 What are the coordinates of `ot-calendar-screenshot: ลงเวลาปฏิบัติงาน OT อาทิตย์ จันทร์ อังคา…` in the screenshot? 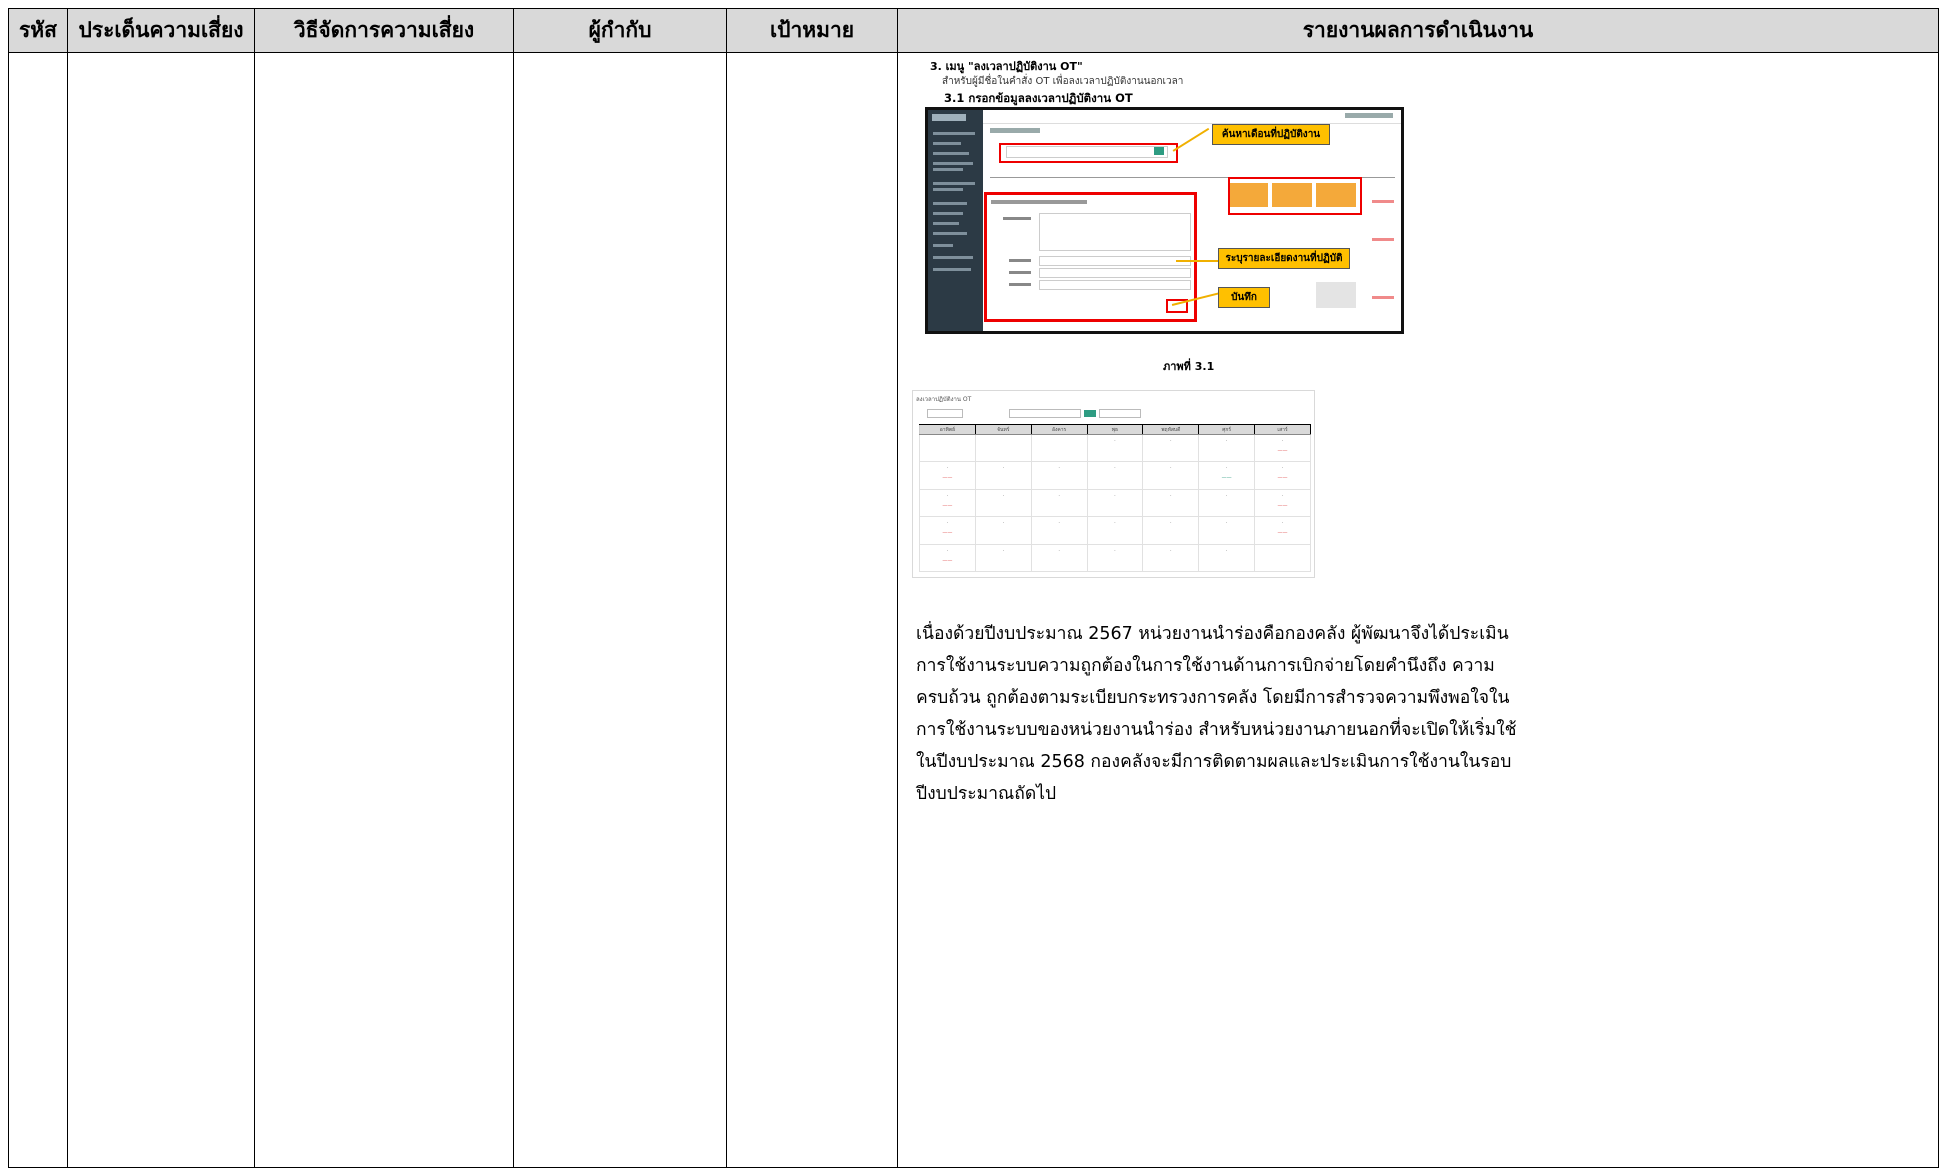 It's located at (1113, 484).